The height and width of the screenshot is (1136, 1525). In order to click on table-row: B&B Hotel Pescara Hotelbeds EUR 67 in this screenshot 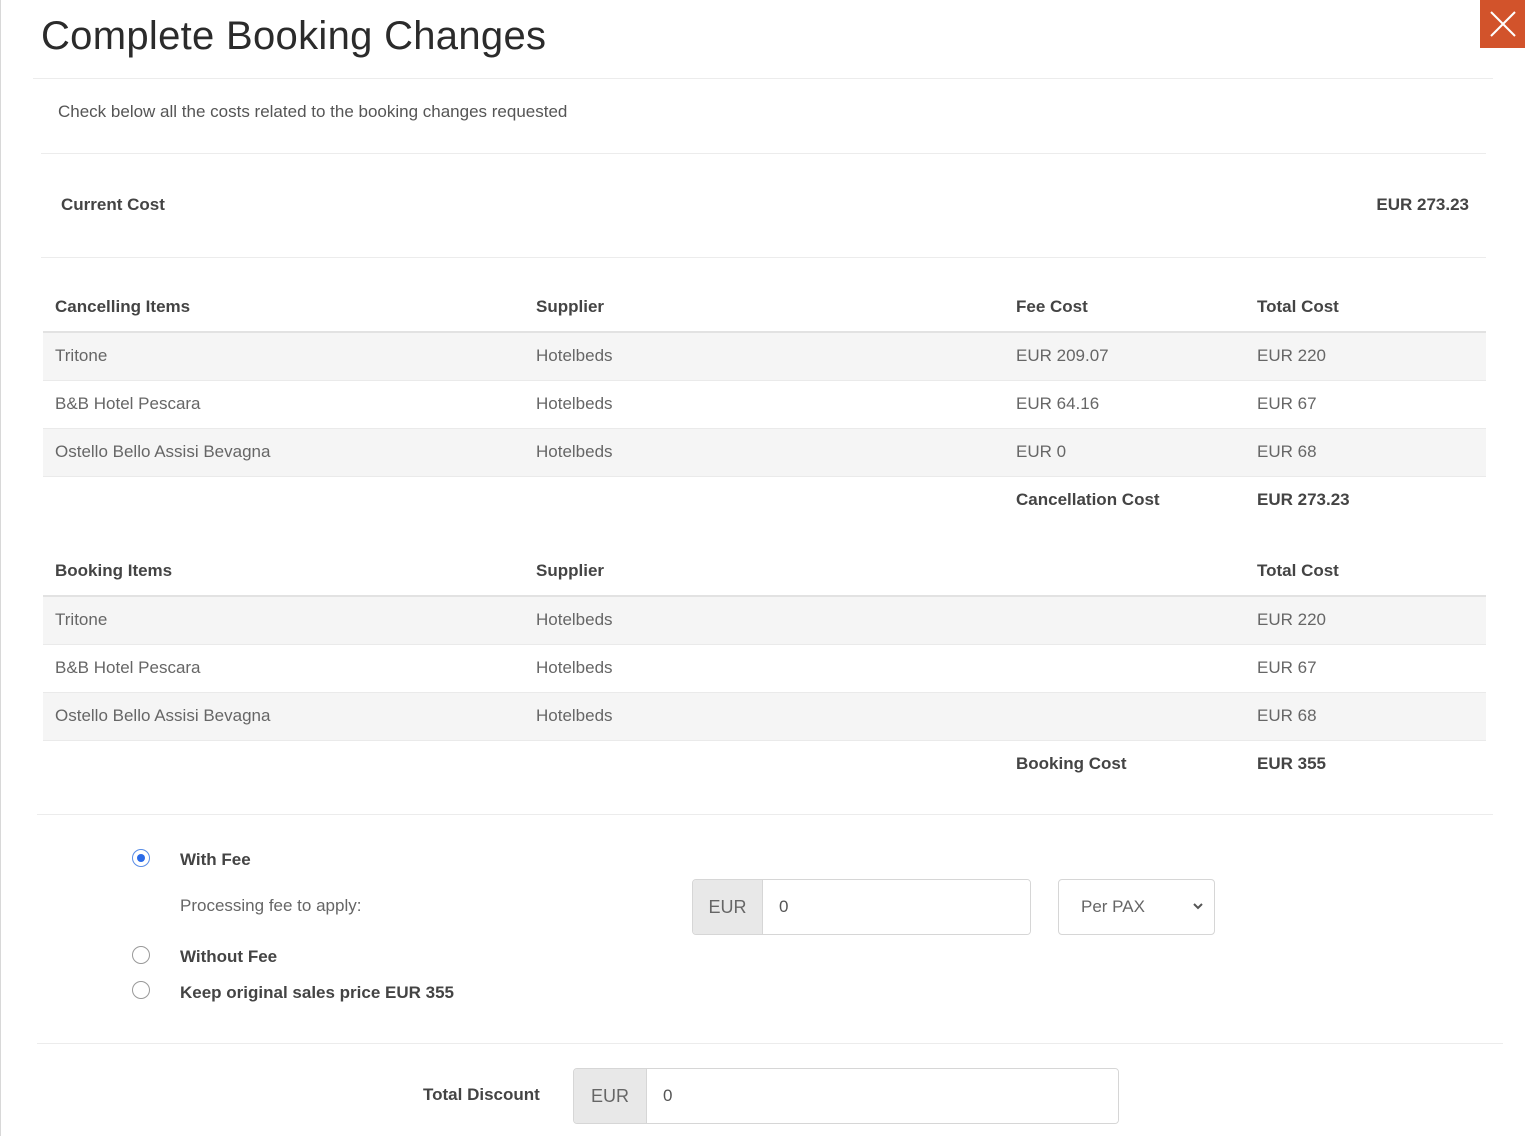, I will do `click(764, 668)`.